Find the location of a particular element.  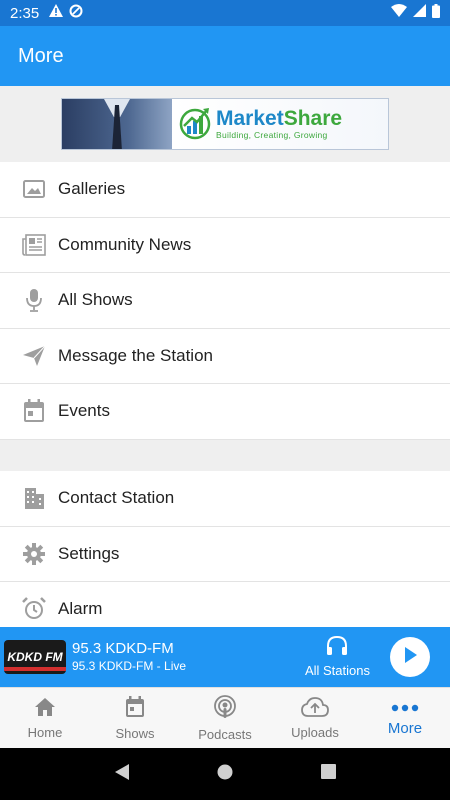

menu-item-contact-station: Contact Station is located at coordinates (225, 499).